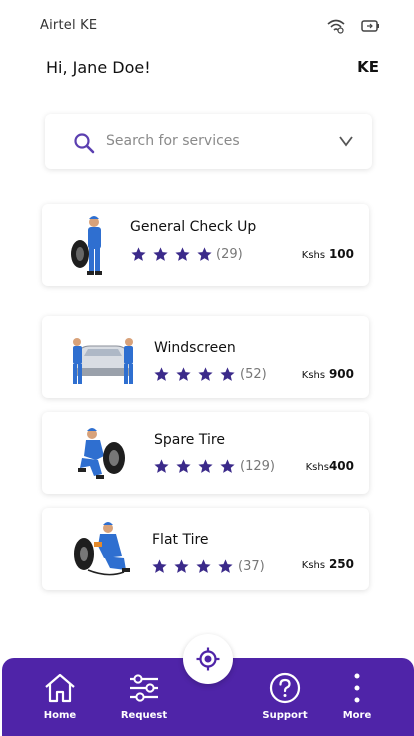 The width and height of the screenshot is (414, 736). What do you see at coordinates (251, 566) in the screenshot?
I see `review-count: (37)` at bounding box center [251, 566].